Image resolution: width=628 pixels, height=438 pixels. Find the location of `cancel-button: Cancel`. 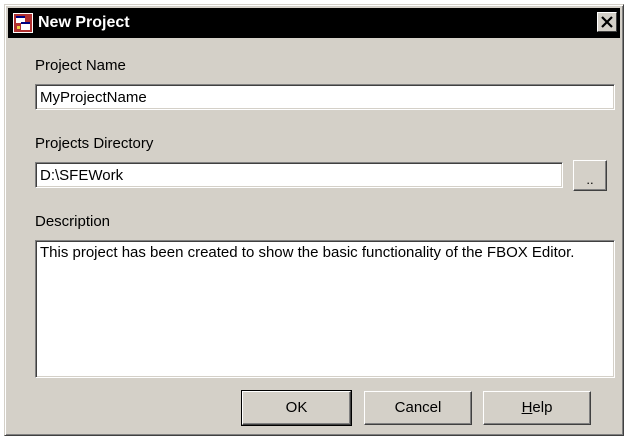

cancel-button: Cancel is located at coordinates (418, 408).